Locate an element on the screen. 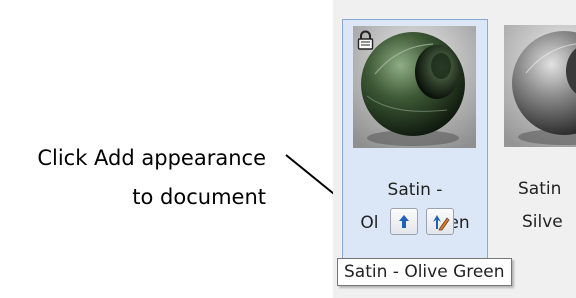 This screenshot has height=298, width=576. edit-appearance-icon is located at coordinates (441, 223).